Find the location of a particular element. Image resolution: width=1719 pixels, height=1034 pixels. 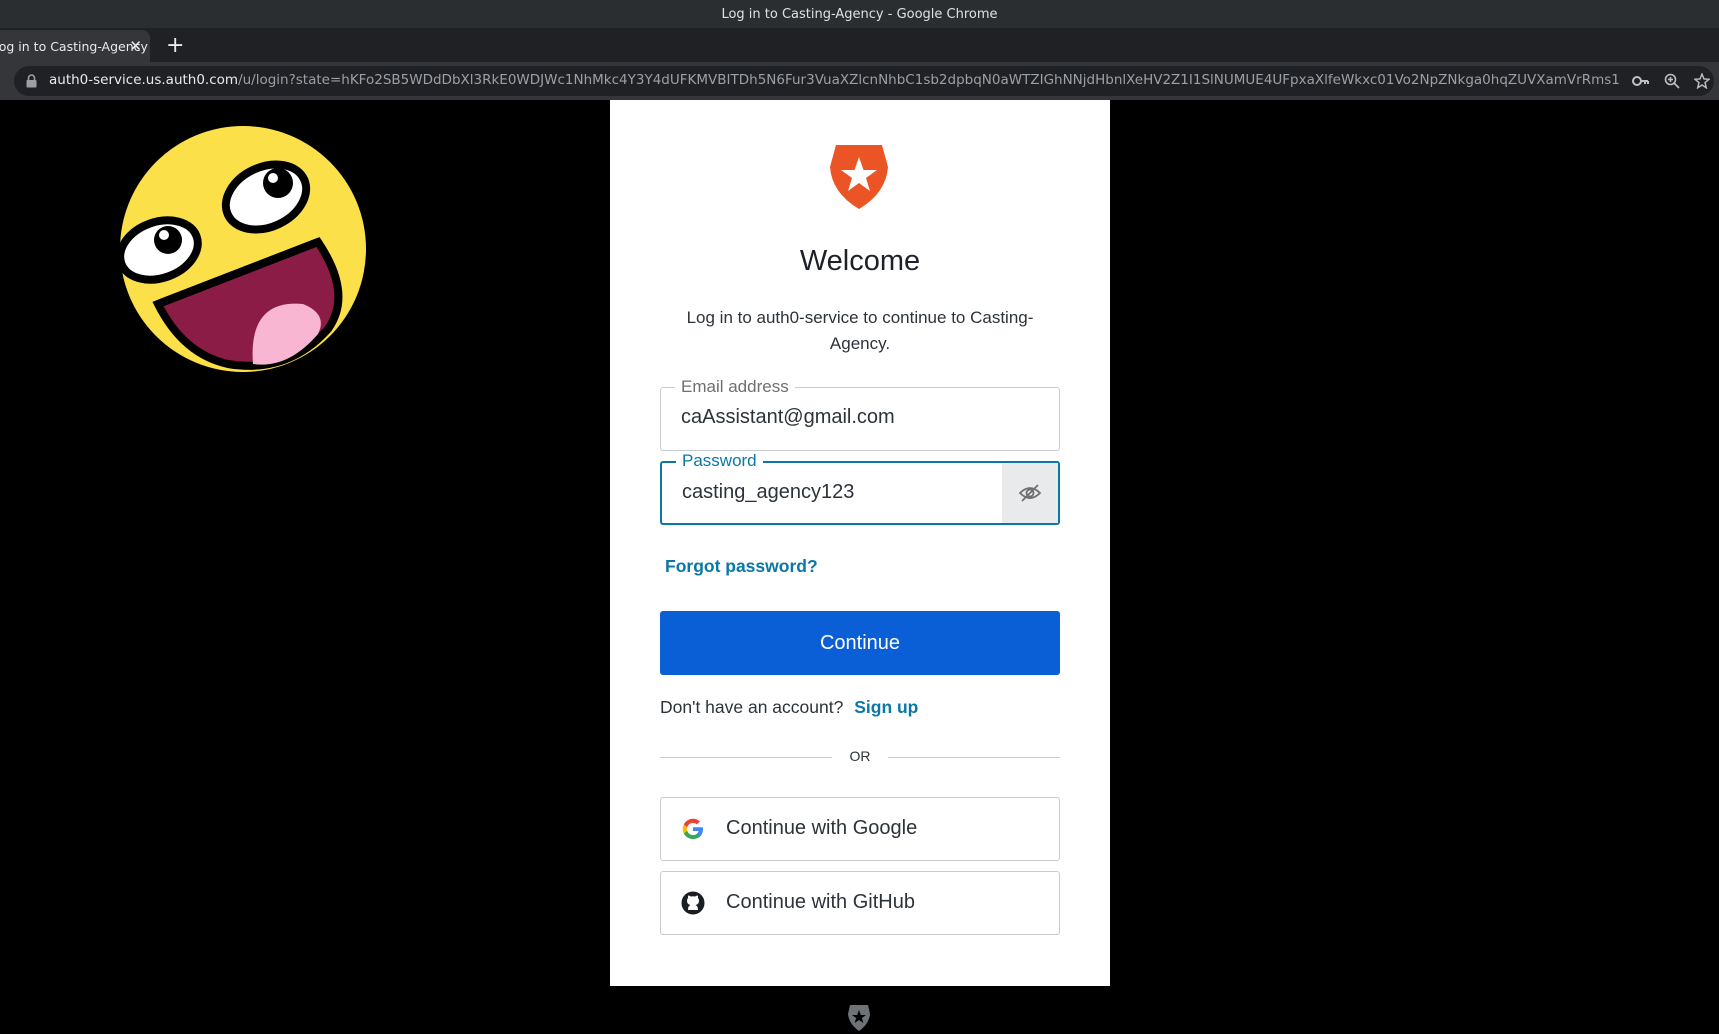

new-tab-button: + is located at coordinates (175, 45).